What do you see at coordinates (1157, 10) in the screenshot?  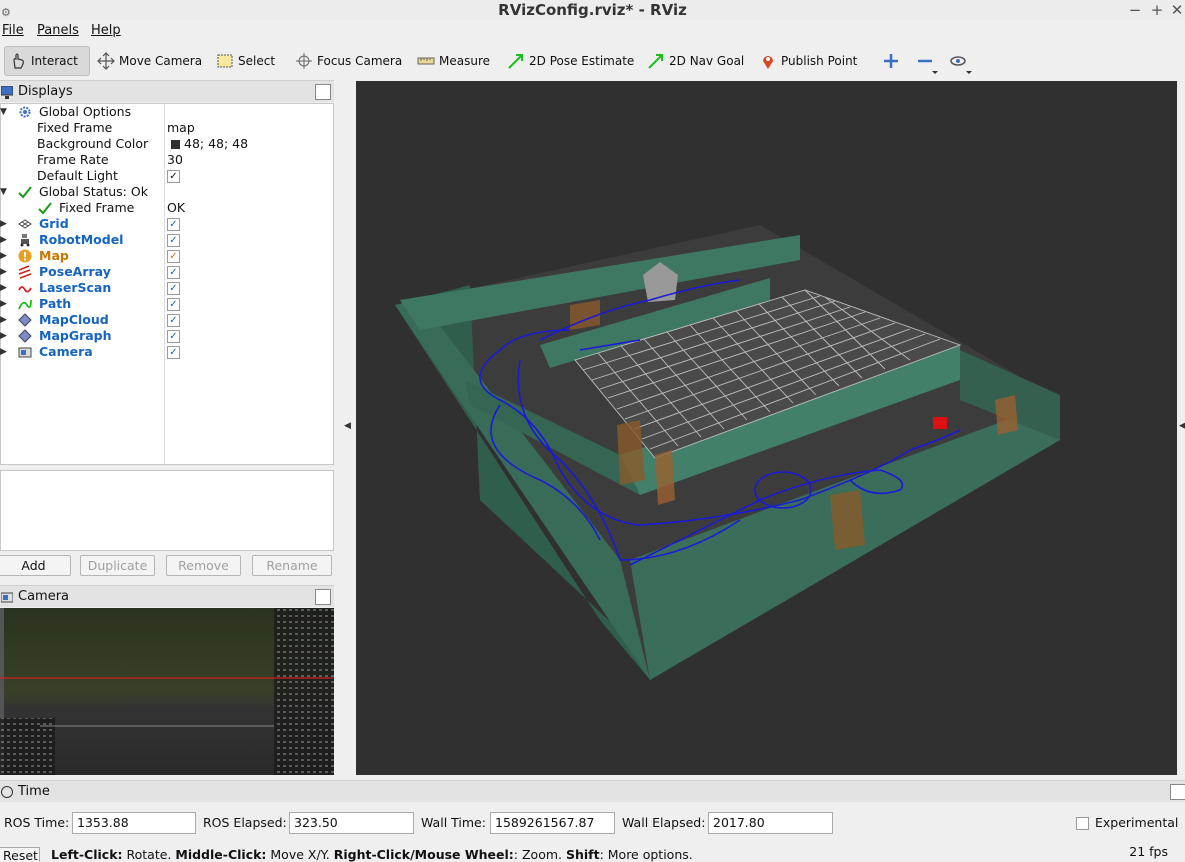 I see `maximize-button: +` at bounding box center [1157, 10].